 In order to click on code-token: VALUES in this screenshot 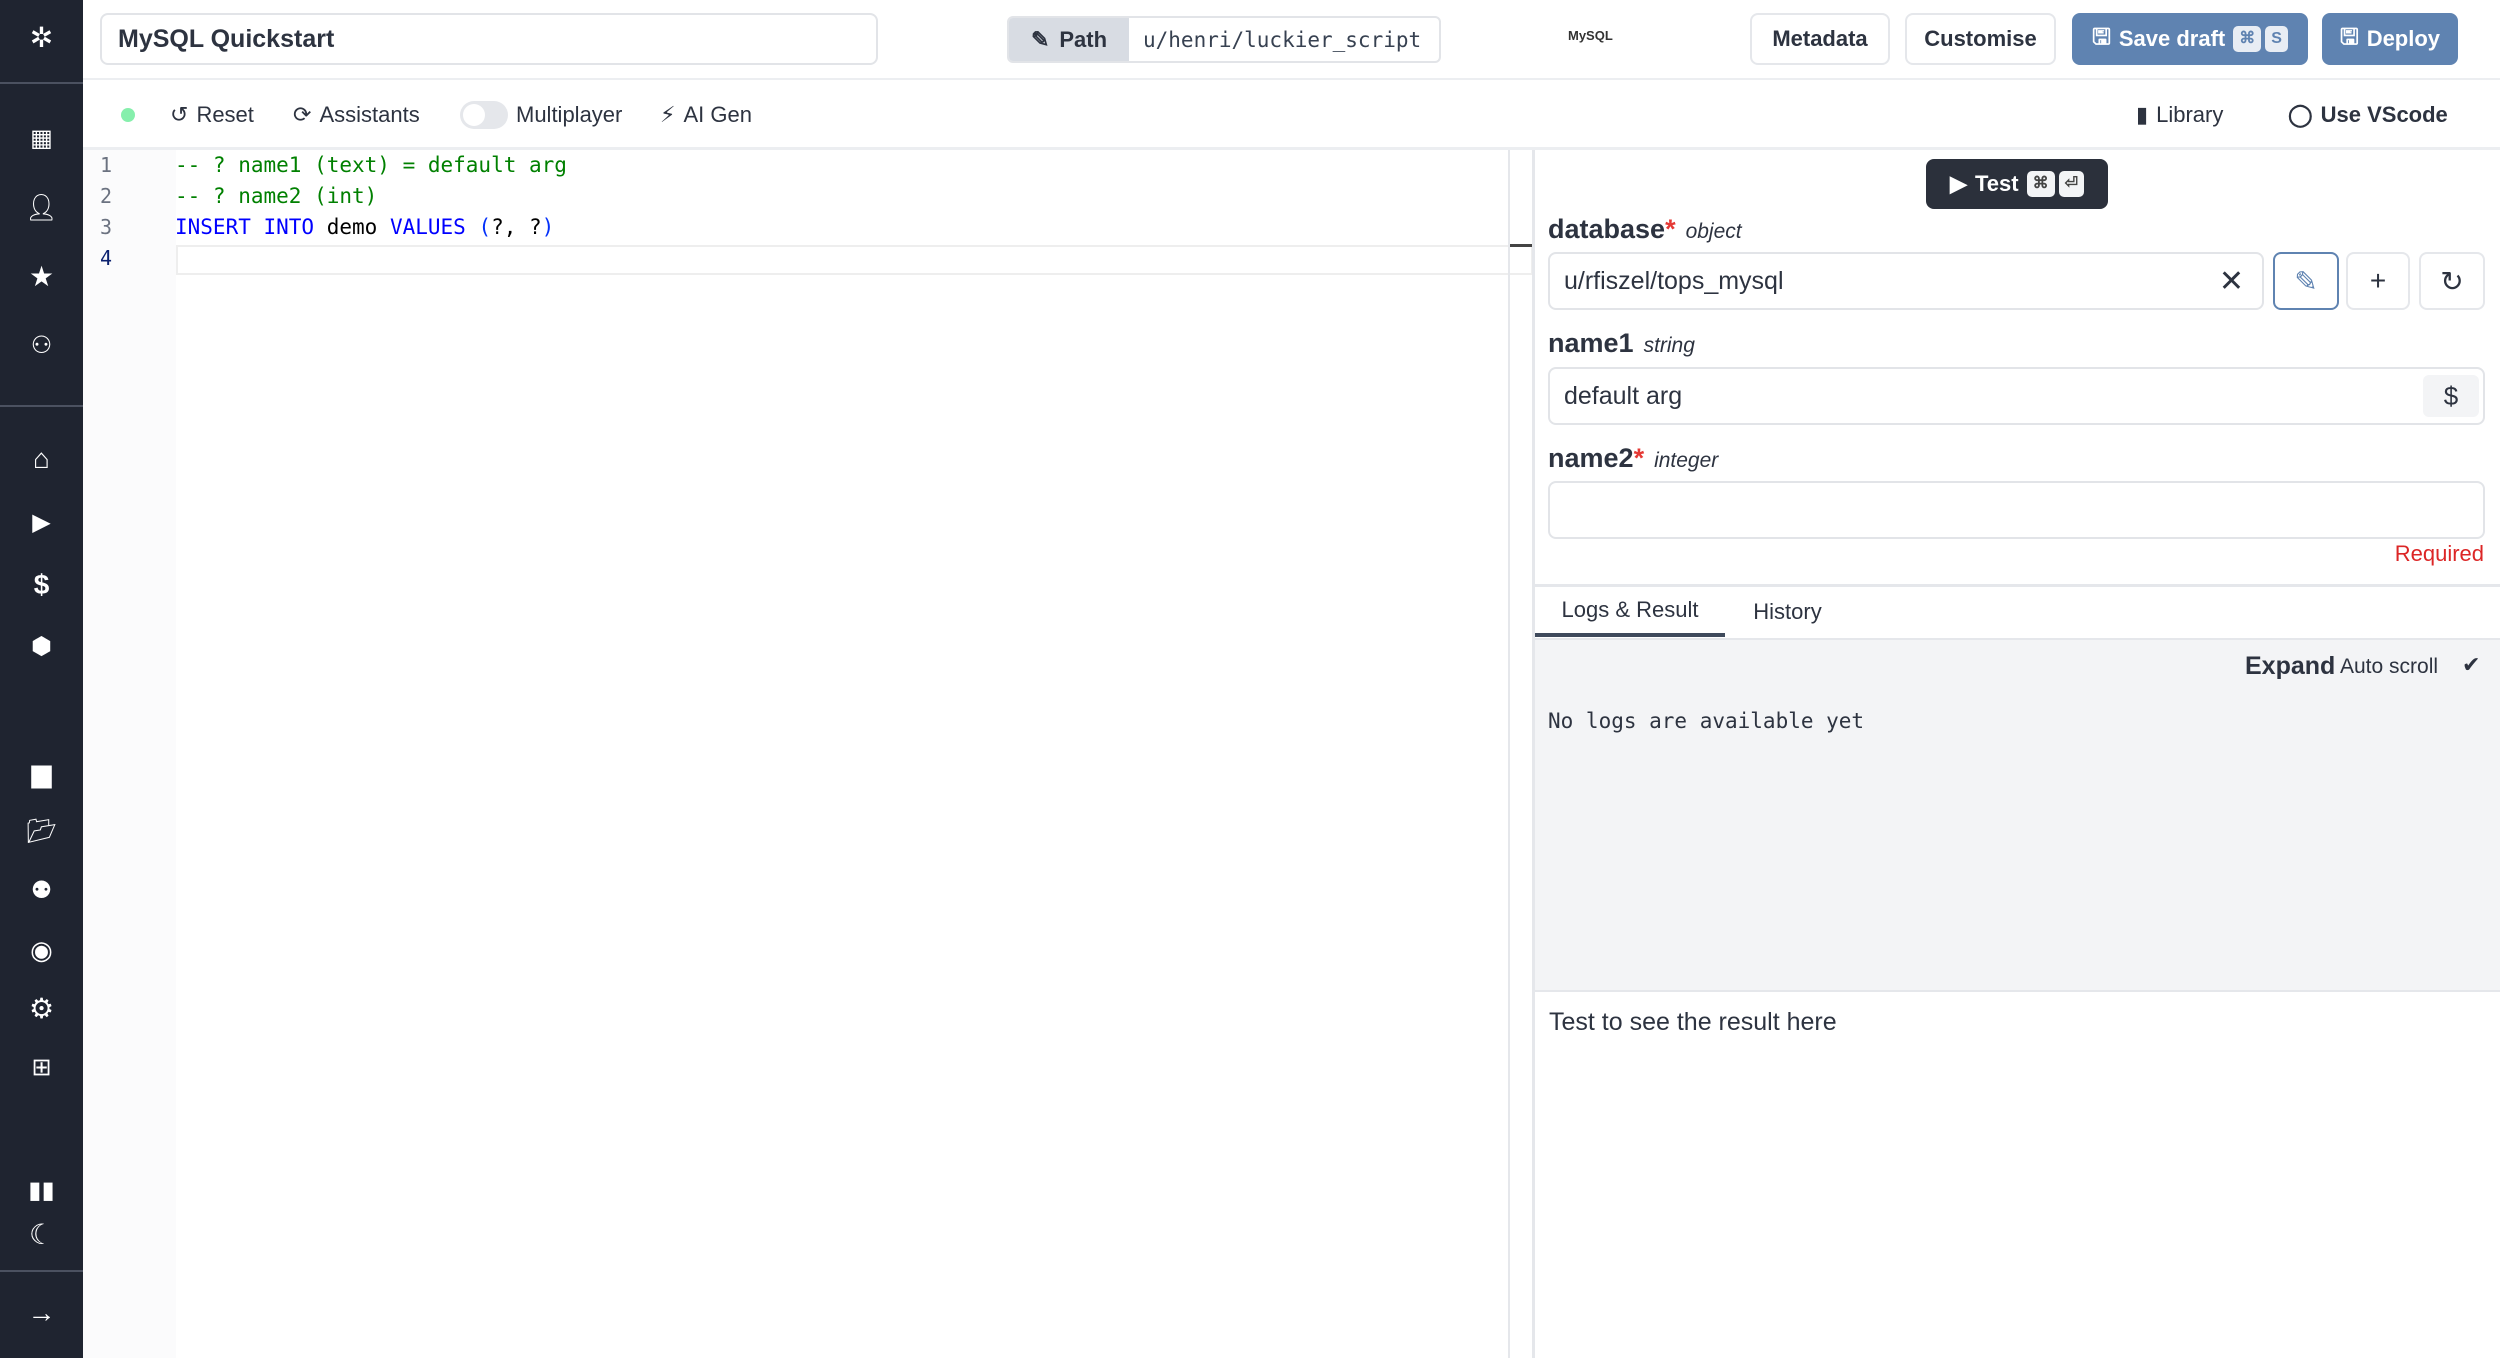, I will do `click(427, 227)`.